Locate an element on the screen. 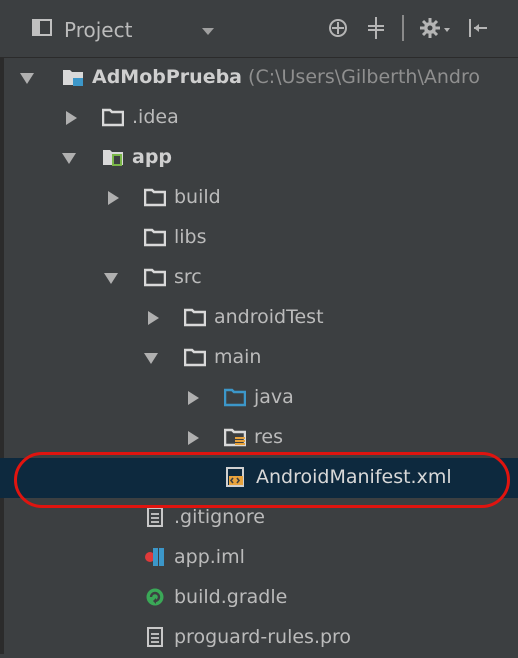 Image resolution: width=518 pixels, height=658 pixels. project-view-icon is located at coordinates (43, 30).